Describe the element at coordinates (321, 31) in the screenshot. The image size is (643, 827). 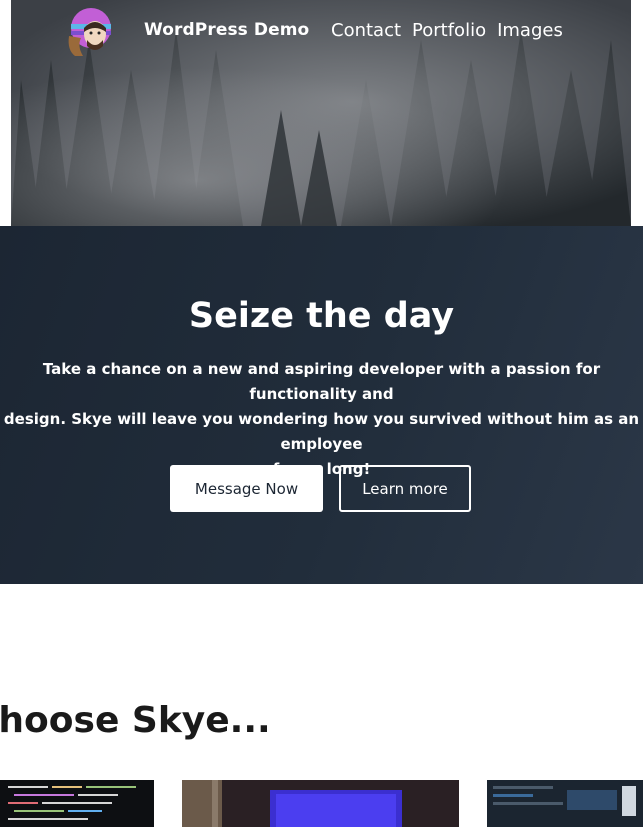
I see `site-header: WordPress Demo Contact Portfolio Images` at that location.